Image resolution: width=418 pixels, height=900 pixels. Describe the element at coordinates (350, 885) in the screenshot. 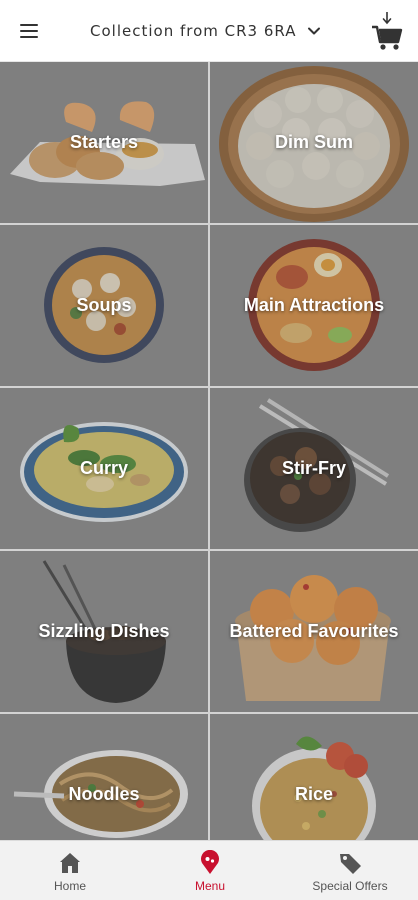

I see `nav-label-special-offers: Special Offers` at that location.